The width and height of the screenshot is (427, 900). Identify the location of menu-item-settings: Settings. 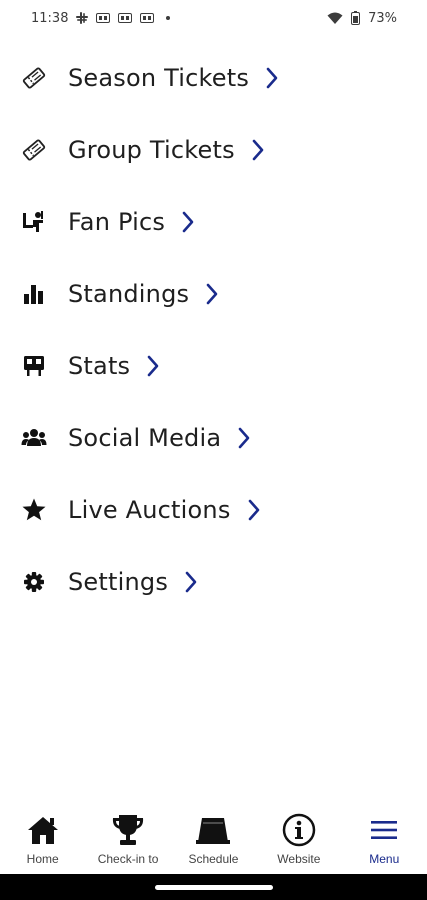
(213, 582).